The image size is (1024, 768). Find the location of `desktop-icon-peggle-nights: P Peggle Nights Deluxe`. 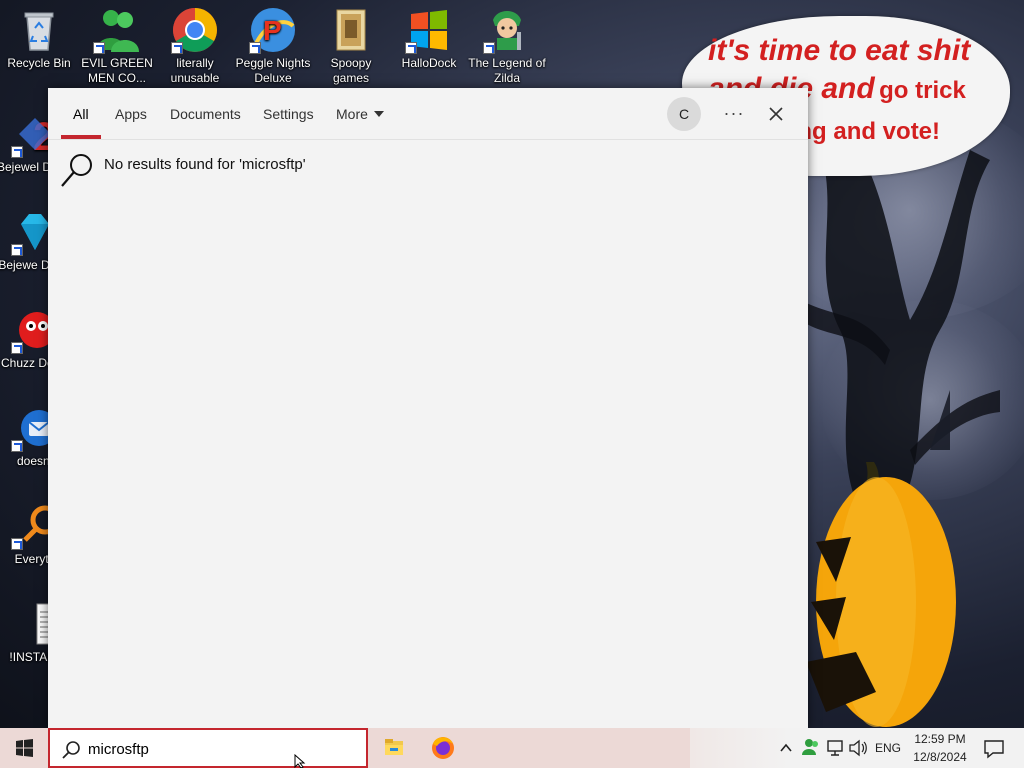

desktop-icon-peggle-nights: P Peggle Nights Deluxe is located at coordinates (273, 44).